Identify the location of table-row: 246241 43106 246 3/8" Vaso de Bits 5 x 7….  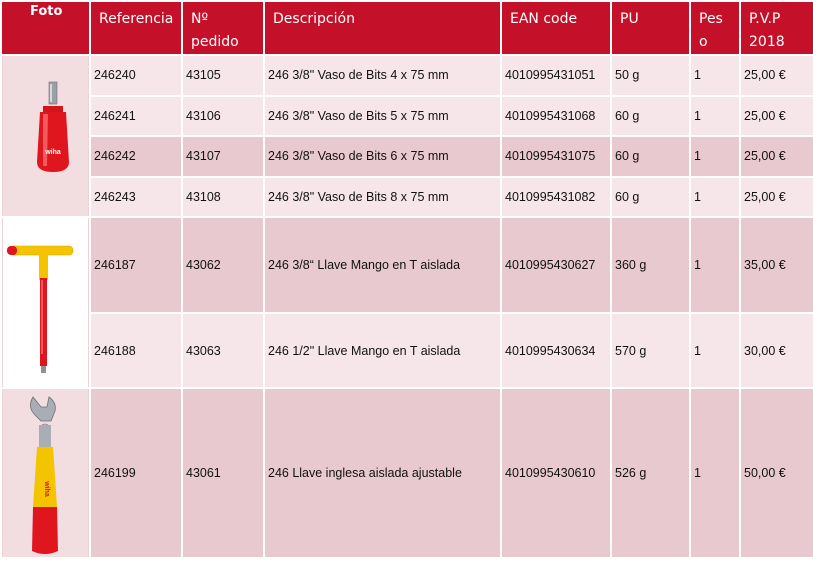
(407, 115).